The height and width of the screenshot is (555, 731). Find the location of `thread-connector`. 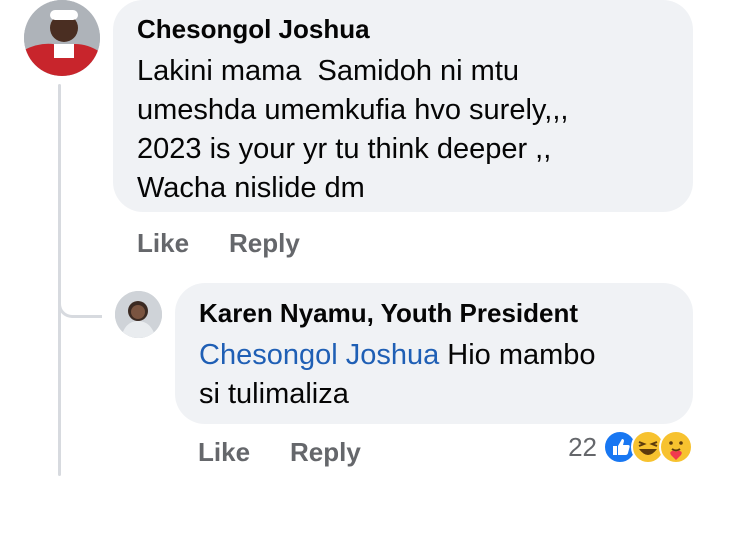

thread-connector is located at coordinates (80, 288).